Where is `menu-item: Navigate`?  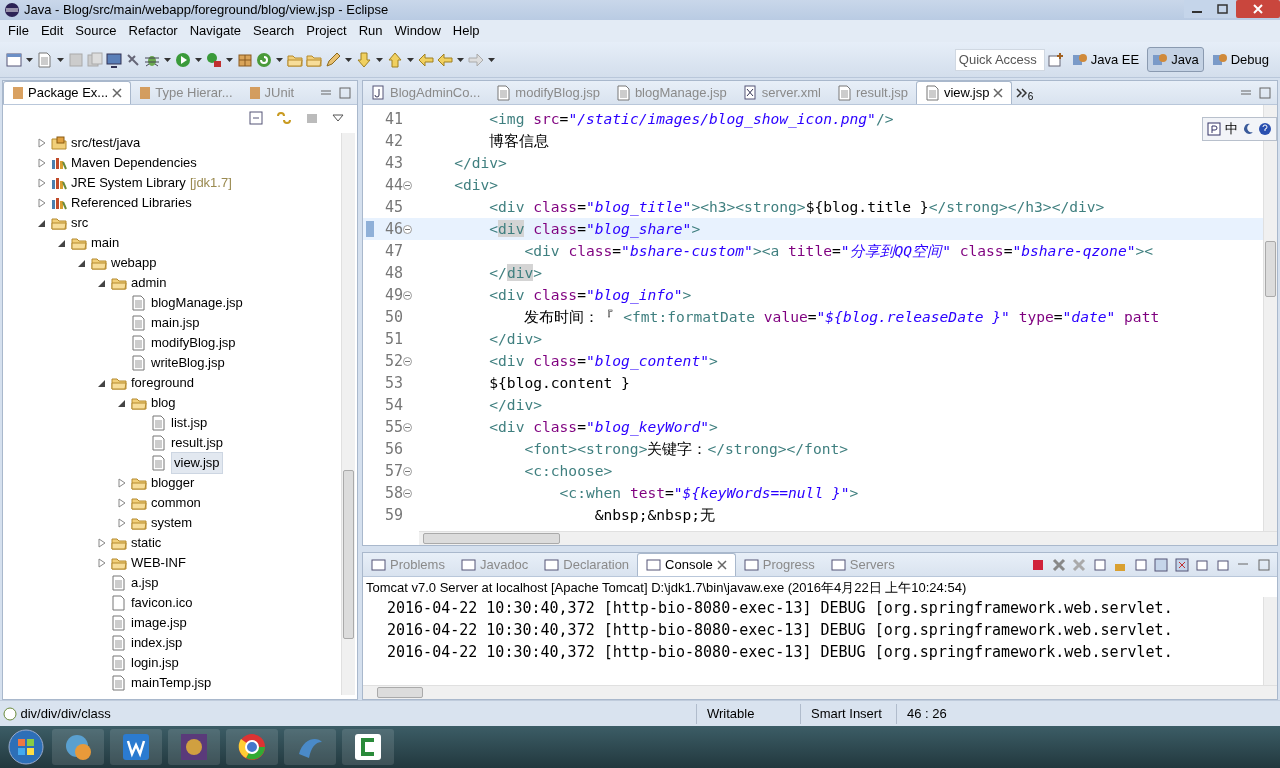 menu-item: Navigate is located at coordinates (215, 31).